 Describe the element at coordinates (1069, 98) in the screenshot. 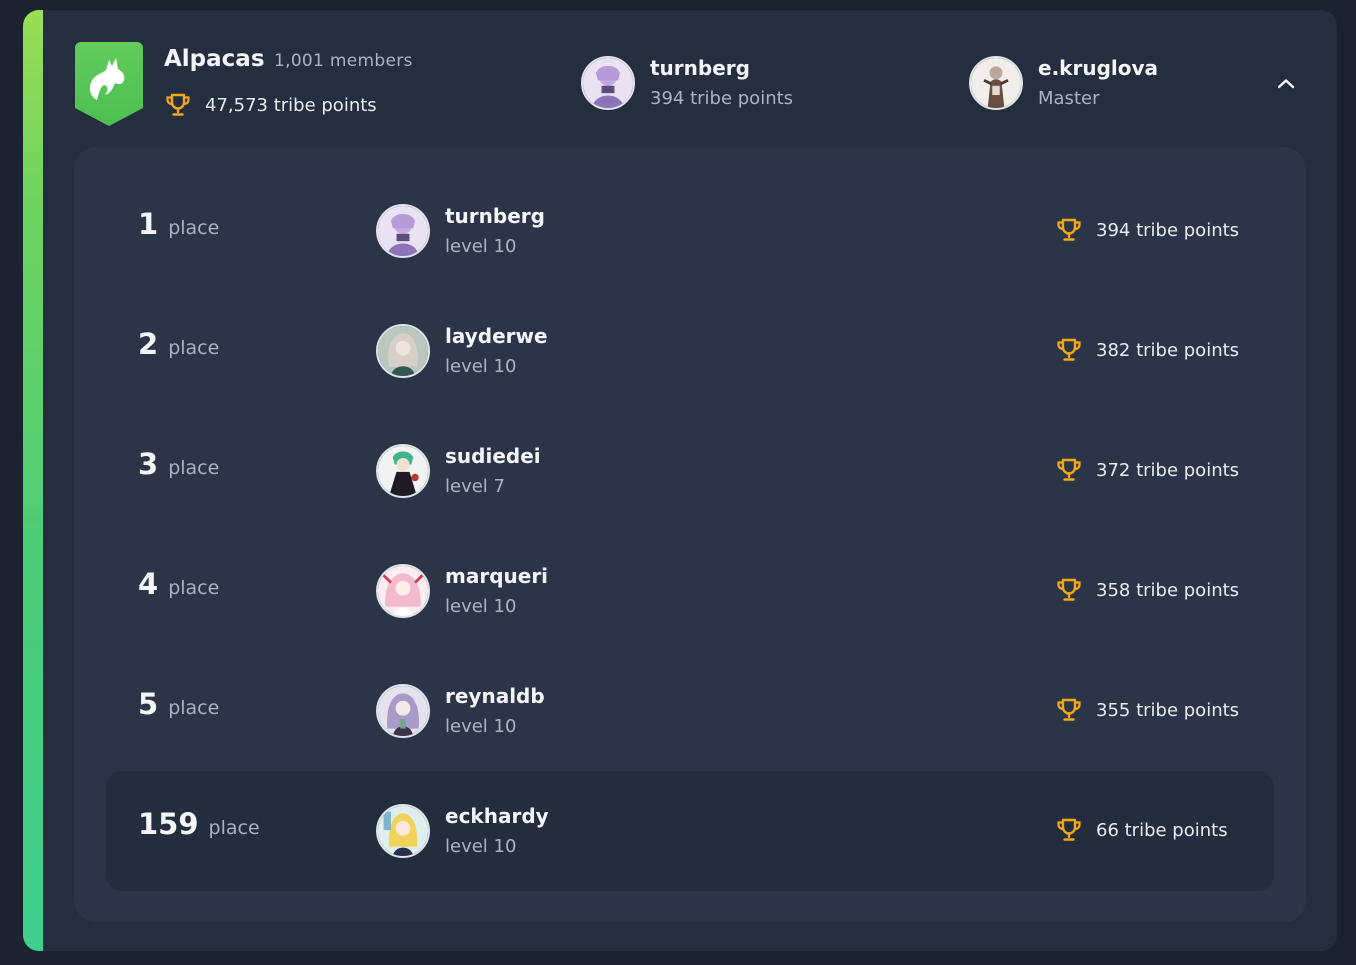

I see `master-role: Master` at that location.